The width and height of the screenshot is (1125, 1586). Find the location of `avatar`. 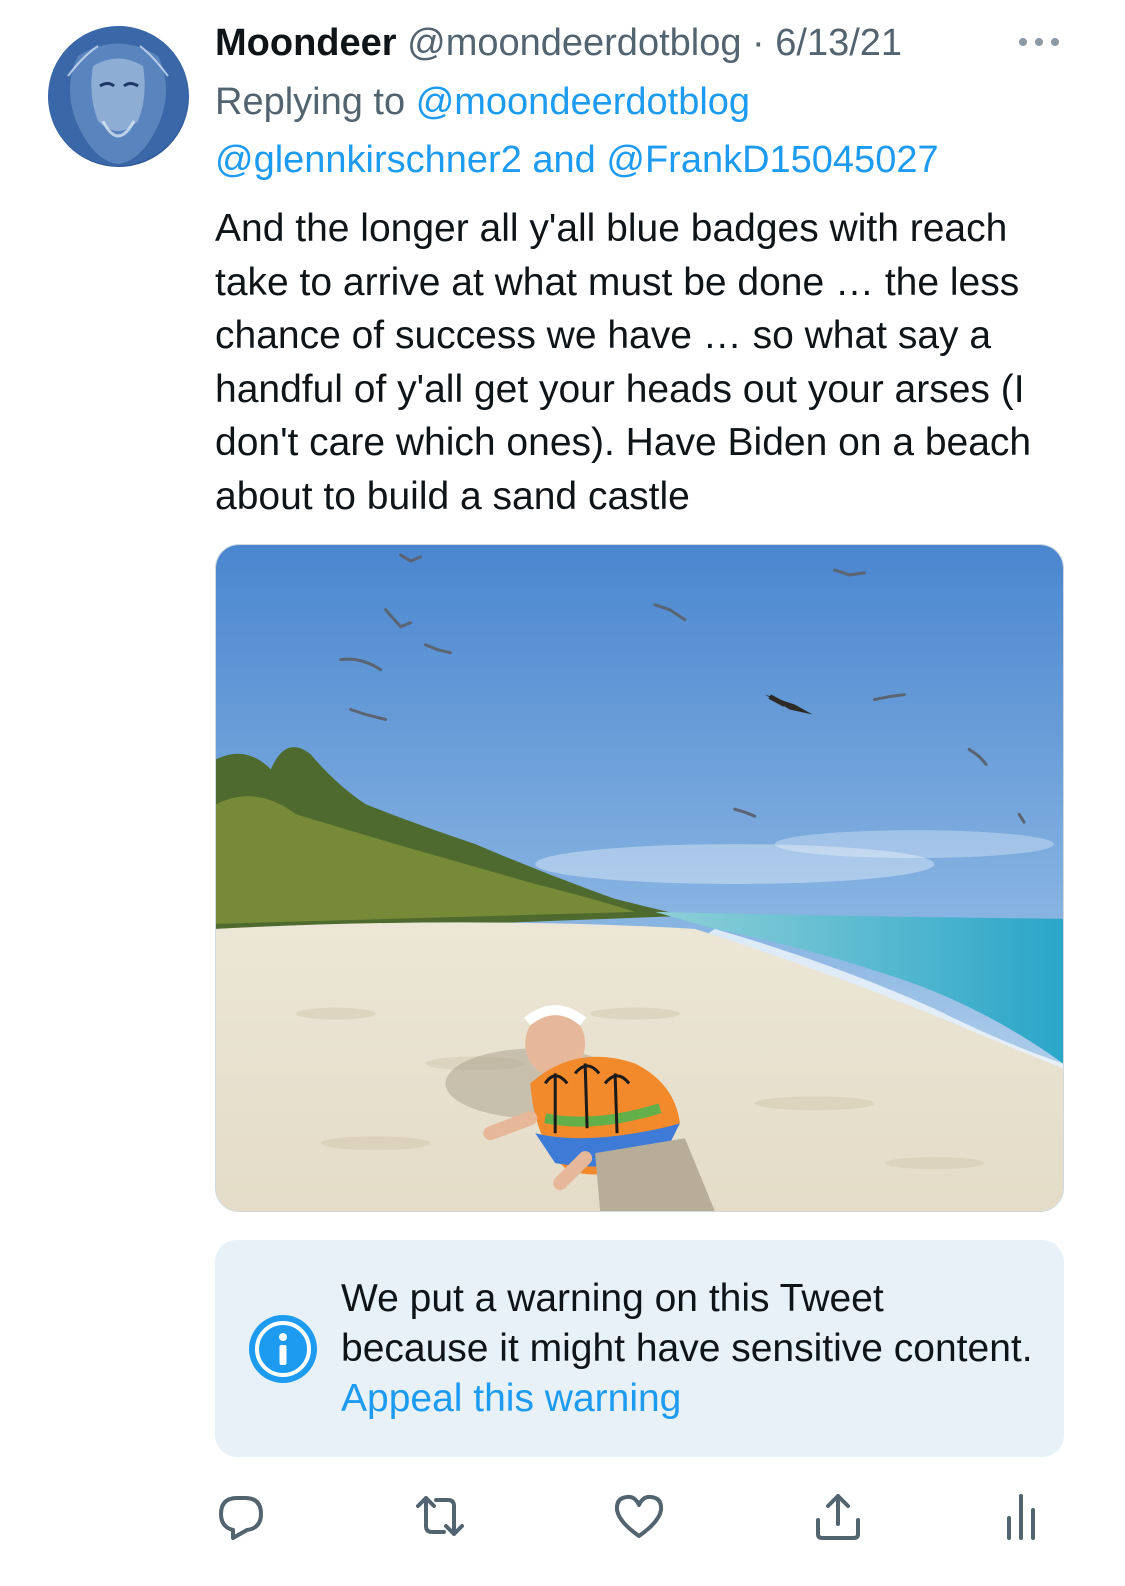

avatar is located at coordinates (118, 96).